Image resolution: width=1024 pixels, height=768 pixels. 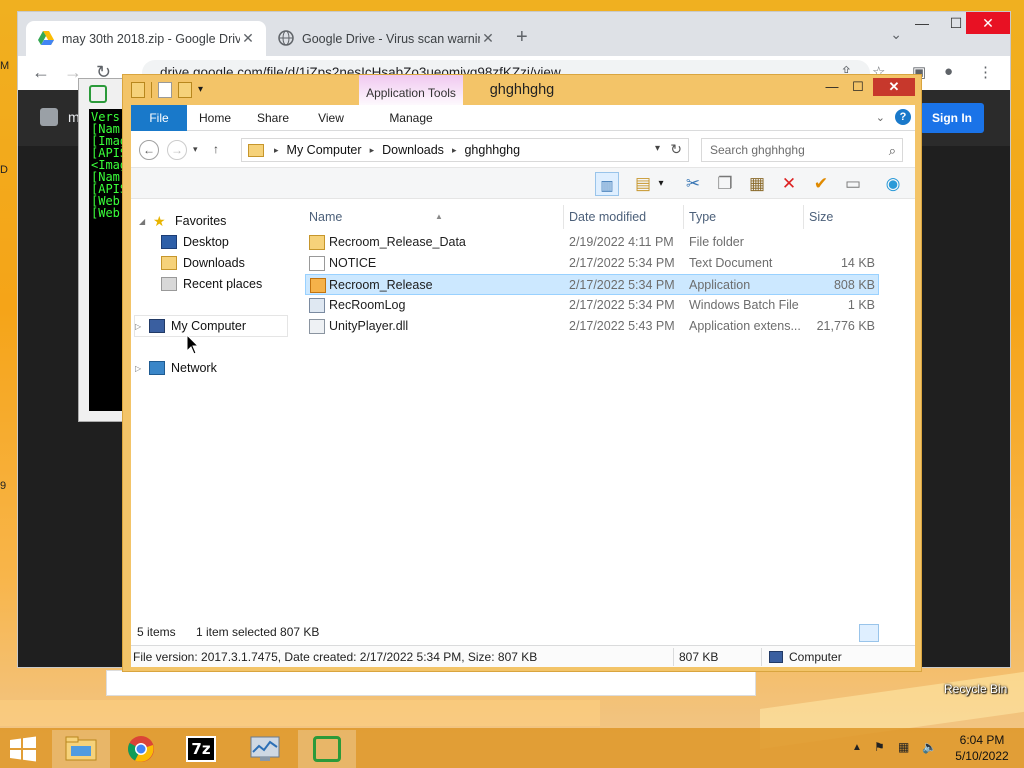 I want to click on search-icon: ⌕, so click(x=892, y=151).